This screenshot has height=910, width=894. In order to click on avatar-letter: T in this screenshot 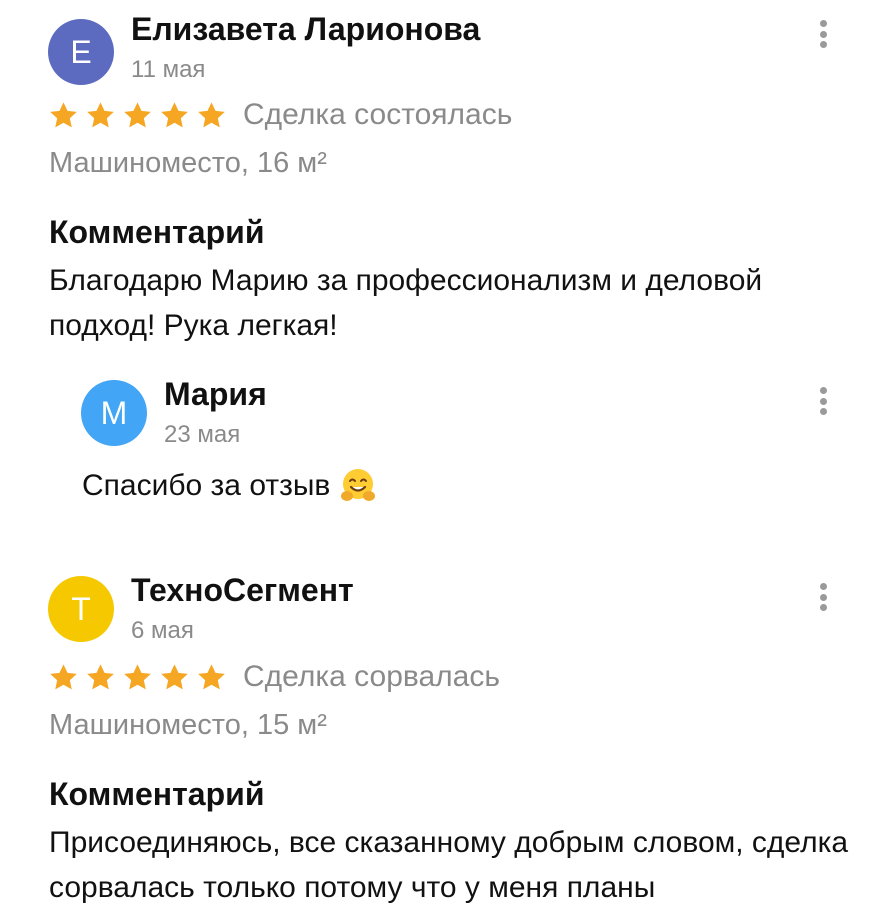, I will do `click(81, 608)`.